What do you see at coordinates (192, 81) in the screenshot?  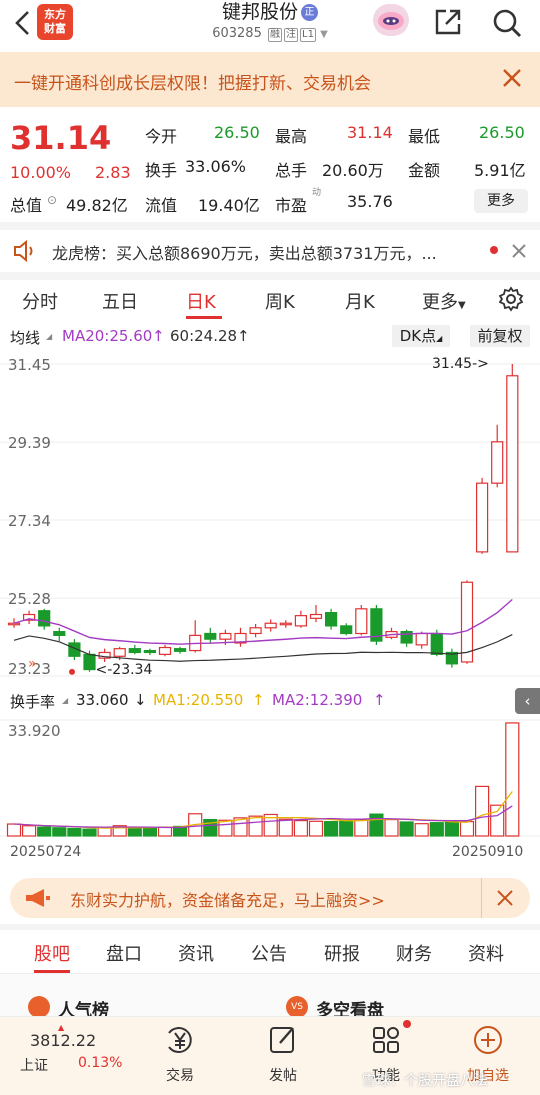 I see `banner-text: 一键开通科创成长层权限！把握打新、交易机会` at bounding box center [192, 81].